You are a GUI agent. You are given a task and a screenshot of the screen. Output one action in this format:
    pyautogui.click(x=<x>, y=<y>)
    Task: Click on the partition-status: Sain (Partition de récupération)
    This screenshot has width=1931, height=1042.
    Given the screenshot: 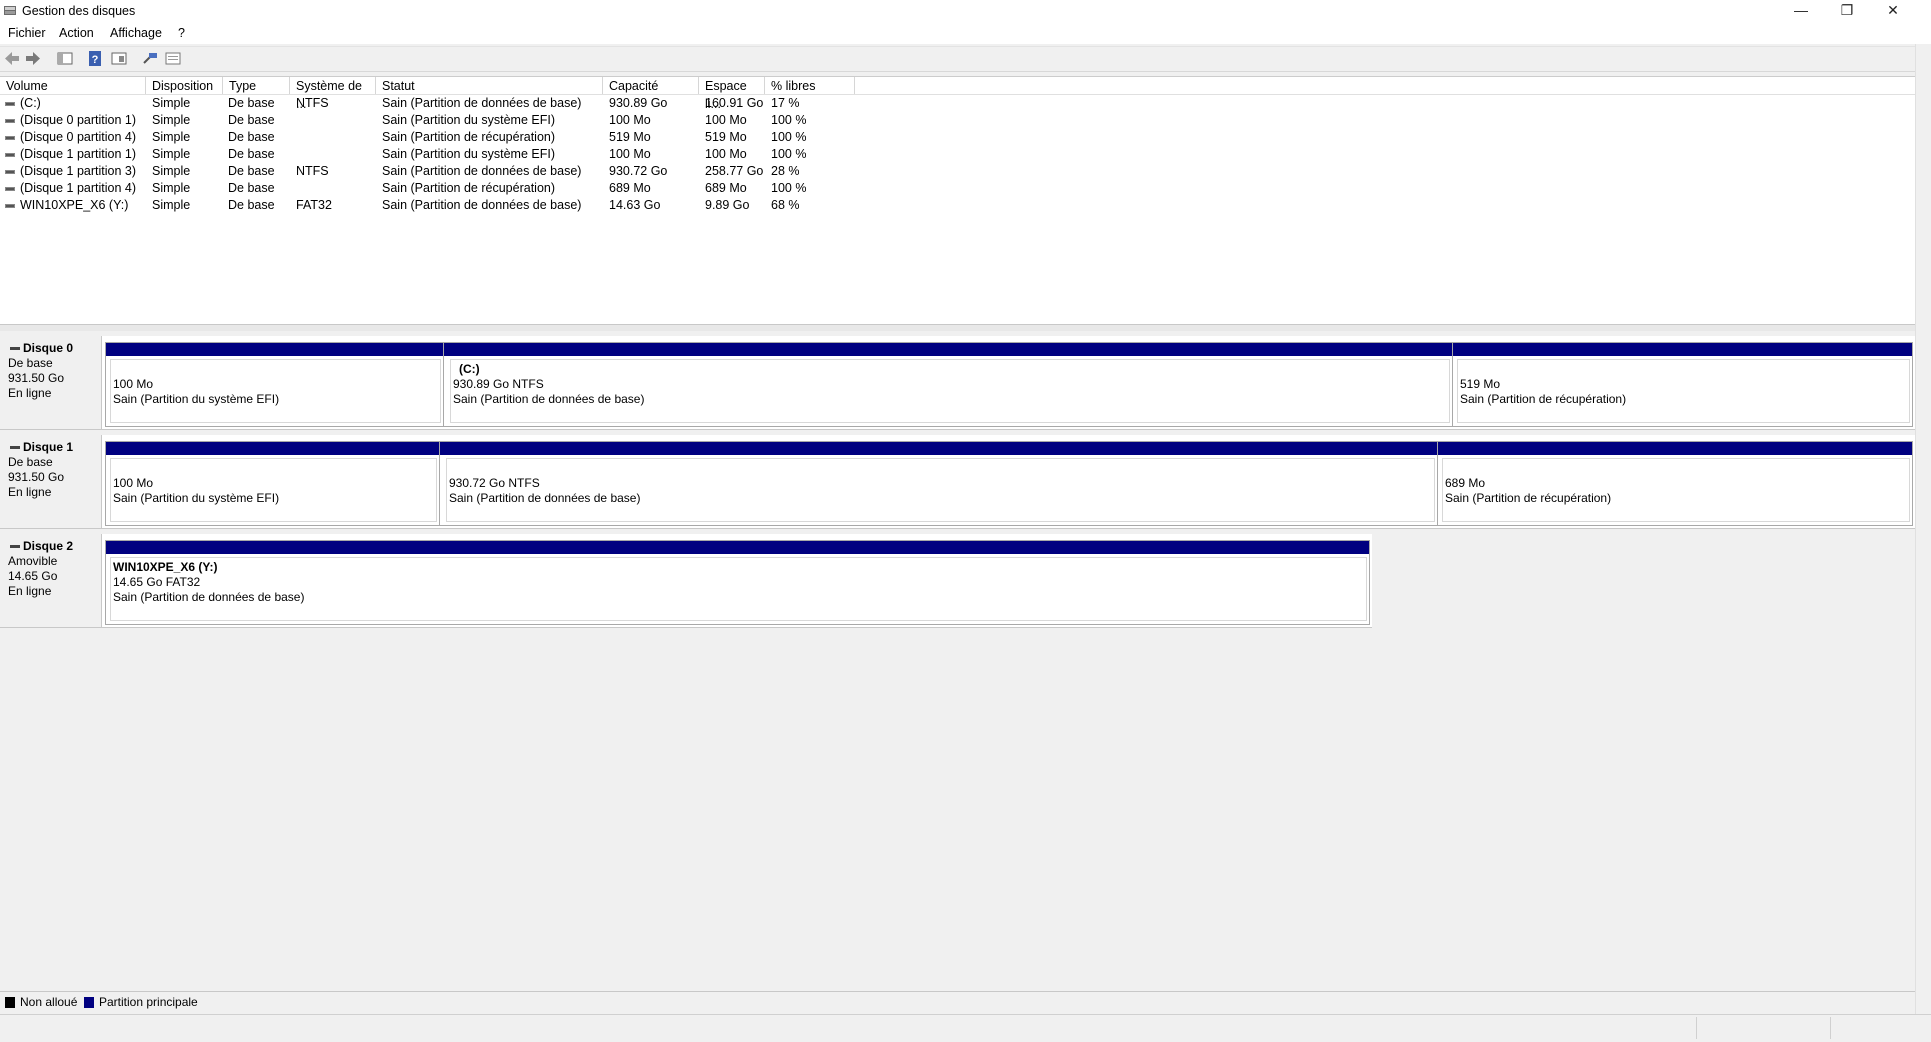 What is the action you would take?
    pyautogui.click(x=1543, y=399)
    